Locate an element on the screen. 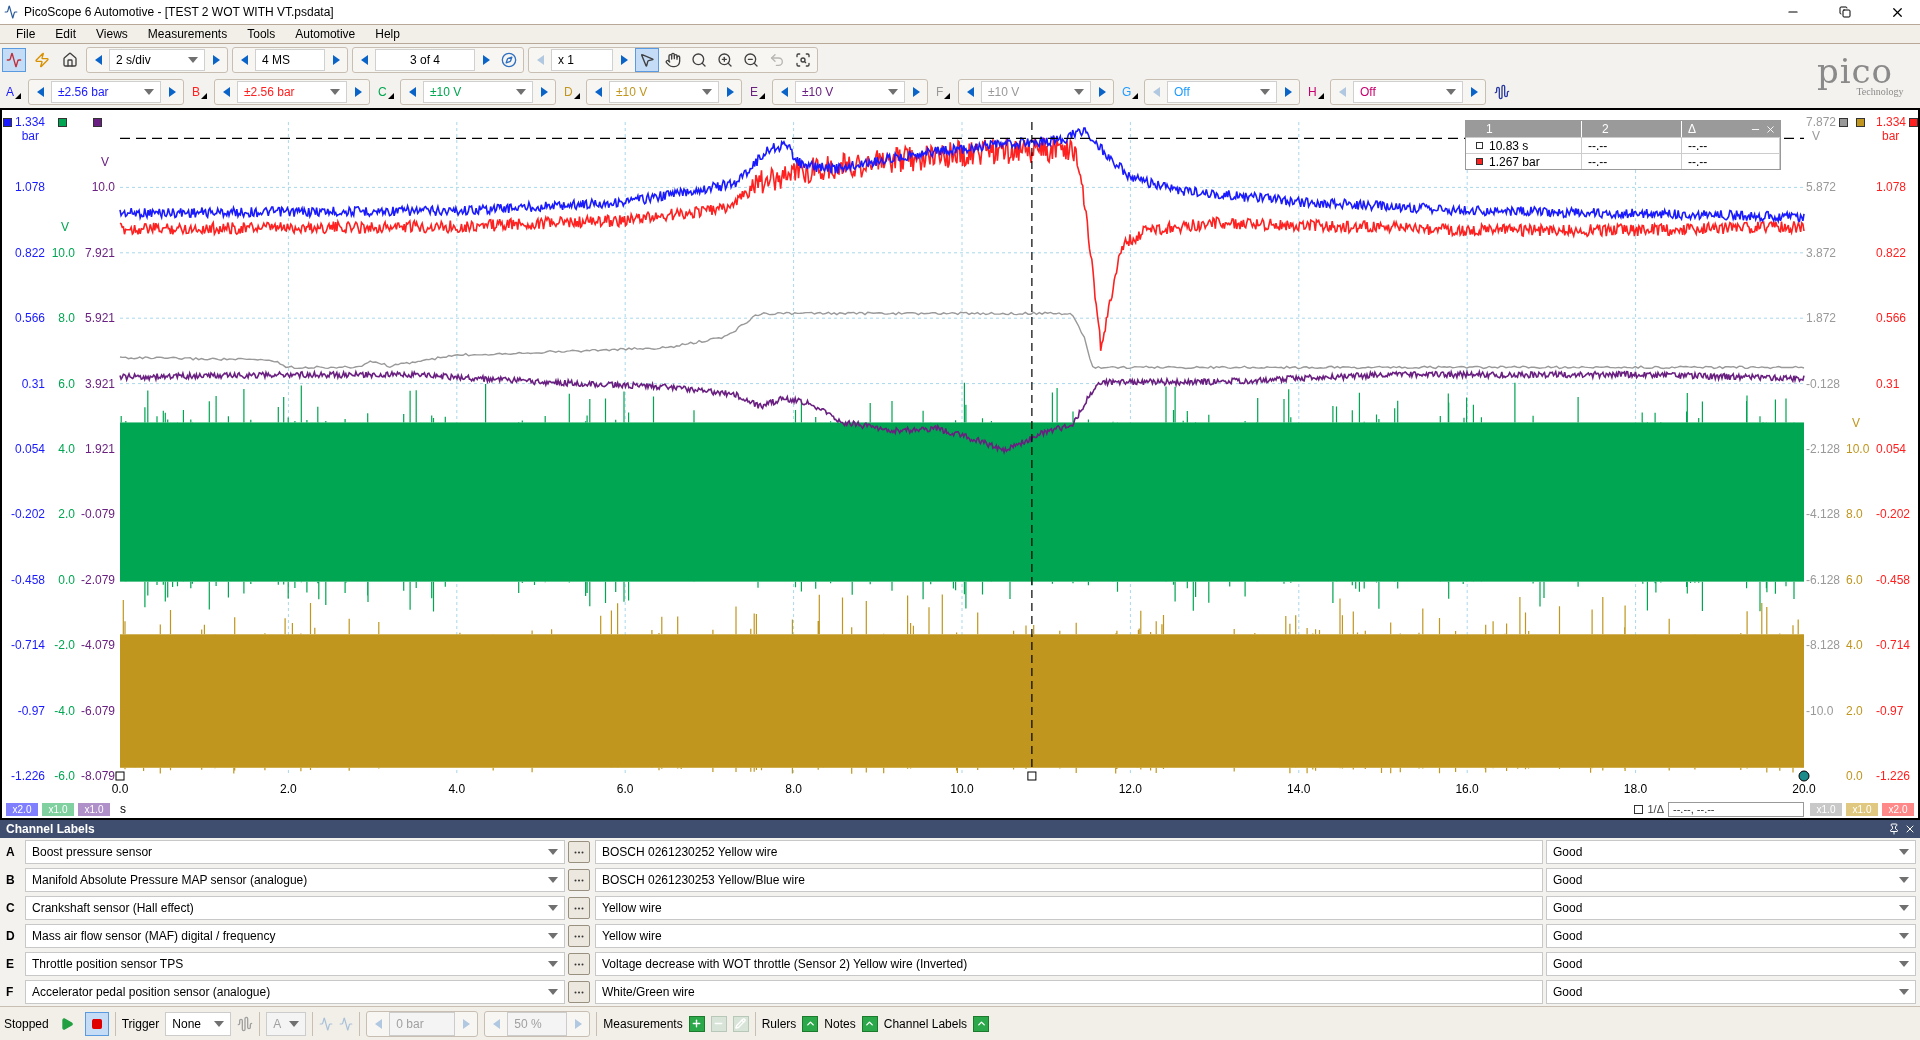  axis-tick-label: 4.0 is located at coordinates (66, 448).